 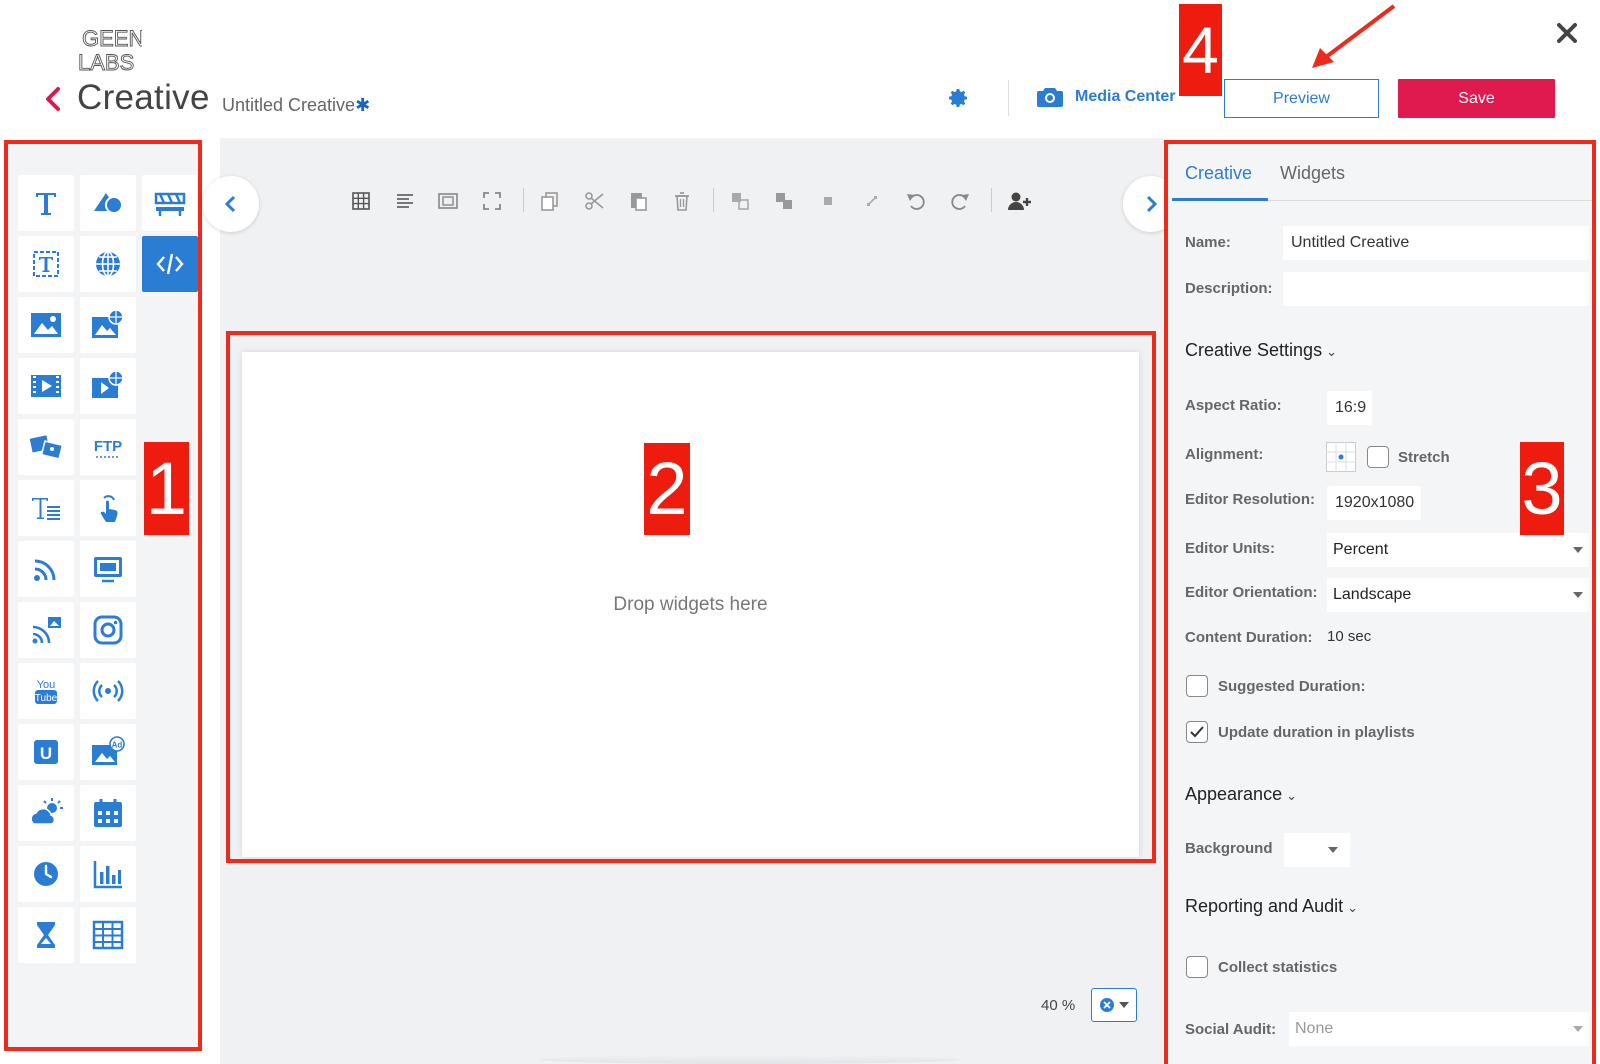 What do you see at coordinates (1436, 289) in the screenshot?
I see `description-input` at bounding box center [1436, 289].